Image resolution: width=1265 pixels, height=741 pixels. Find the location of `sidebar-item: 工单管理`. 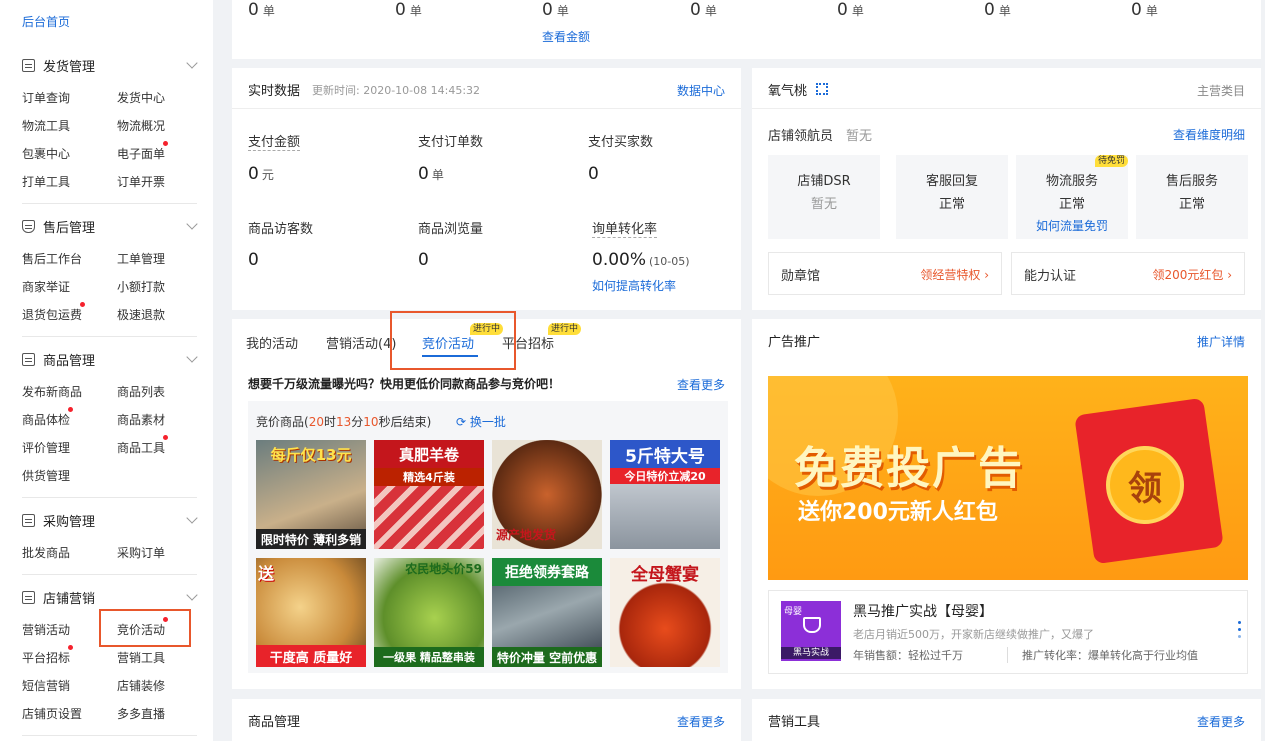

sidebar-item: 工单管理 is located at coordinates (141, 258).